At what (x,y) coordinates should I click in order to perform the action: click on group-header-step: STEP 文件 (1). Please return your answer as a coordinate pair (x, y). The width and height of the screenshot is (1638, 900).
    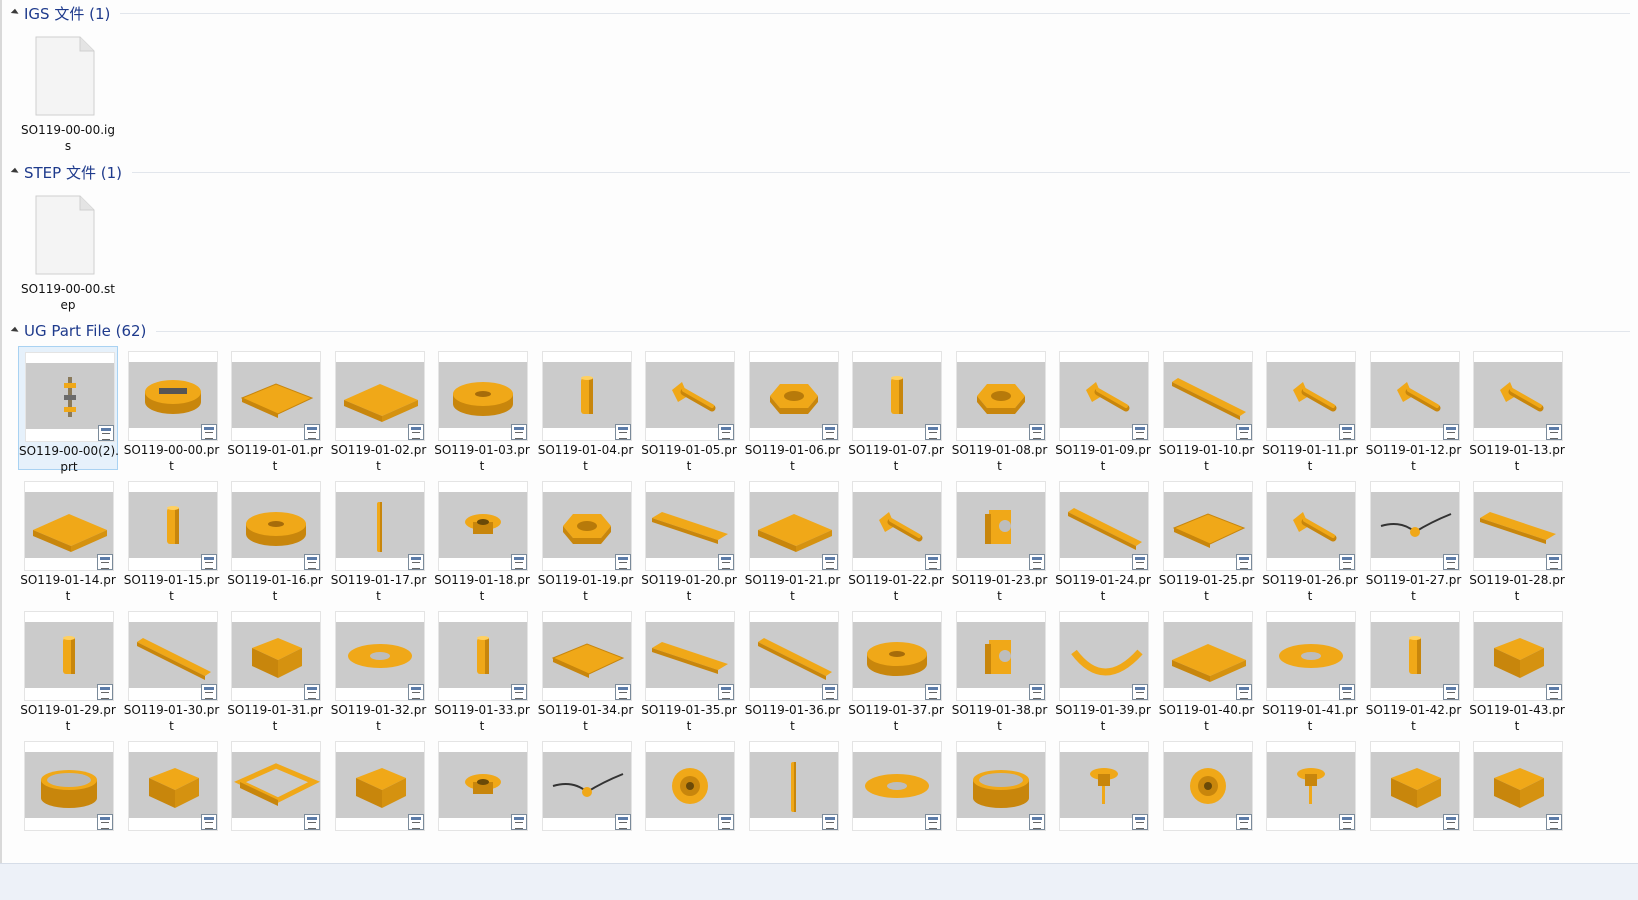
    Looking at the image, I should click on (819, 172).